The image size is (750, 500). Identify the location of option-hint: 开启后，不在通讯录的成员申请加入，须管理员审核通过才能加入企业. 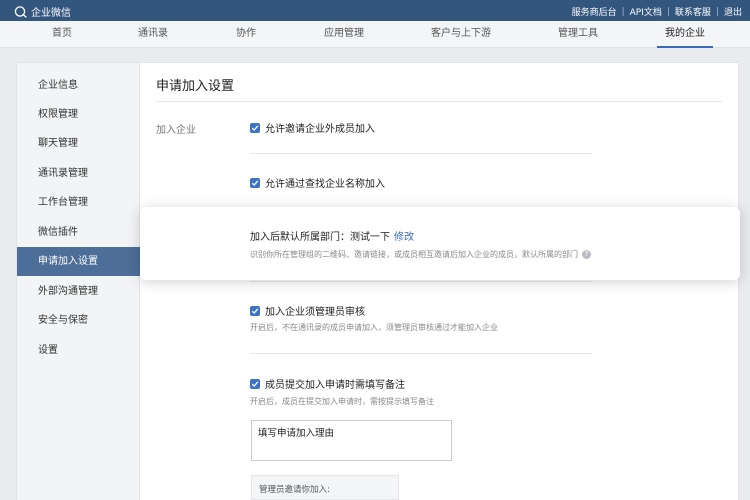
(374, 327).